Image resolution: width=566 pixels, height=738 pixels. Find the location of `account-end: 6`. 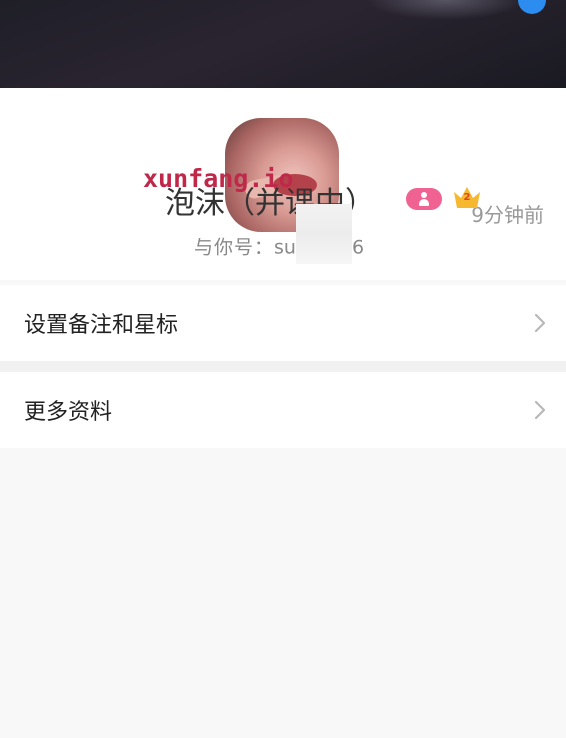

account-end: 6 is located at coordinates (358, 247).